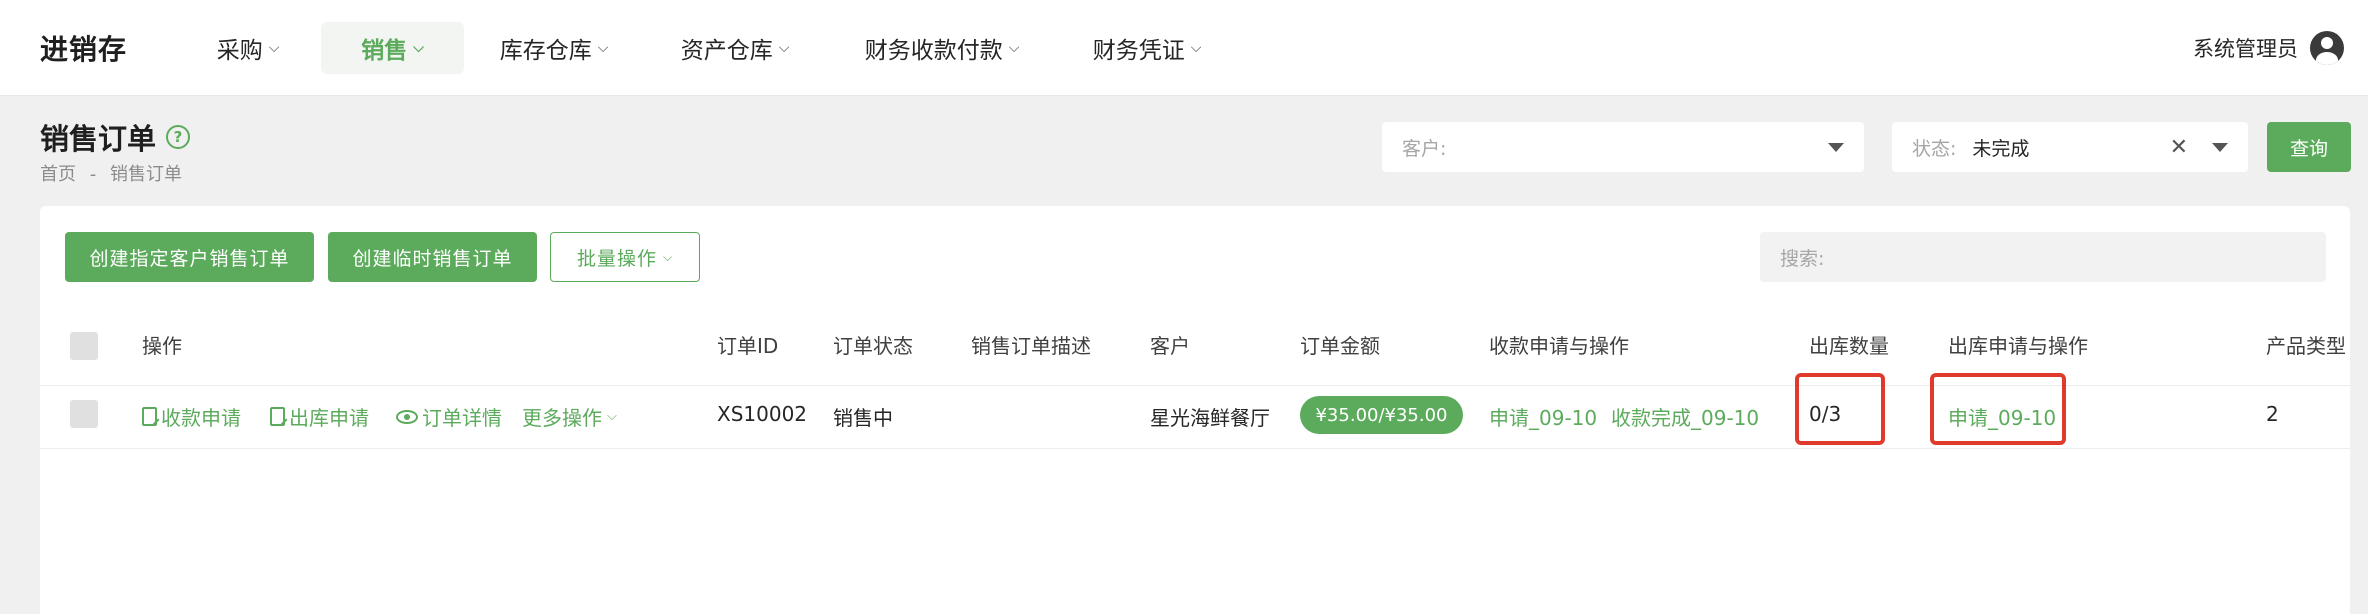 The height and width of the screenshot is (614, 2368). Describe the element at coordinates (84, 49) in the screenshot. I see `app-title: 进销存` at that location.